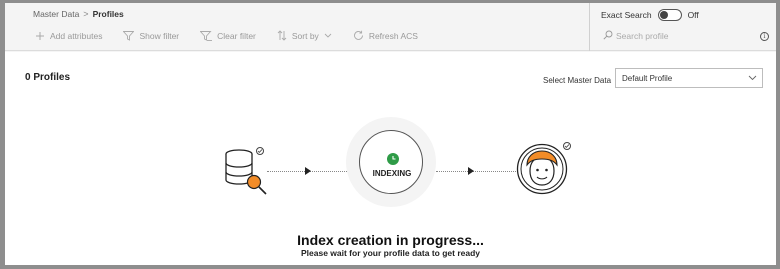 This screenshot has height=269, width=780. Describe the element at coordinates (56, 14) in the screenshot. I see `breadcrumb-parent: Master Data` at that location.